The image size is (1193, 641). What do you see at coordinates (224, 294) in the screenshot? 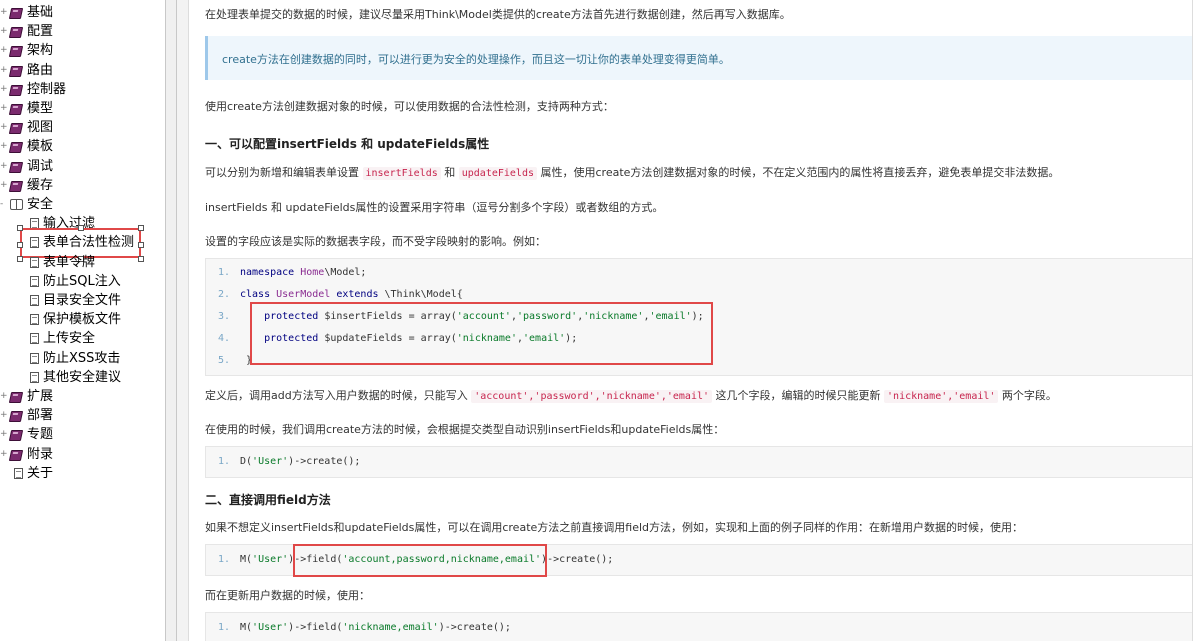
I see `line-number: 2.` at bounding box center [224, 294].